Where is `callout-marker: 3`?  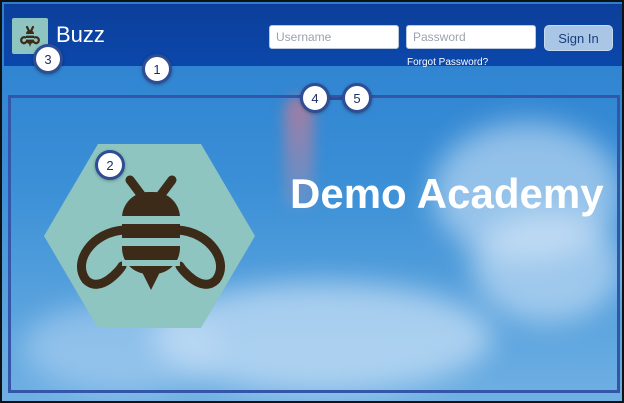
callout-marker: 3 is located at coordinates (48, 59).